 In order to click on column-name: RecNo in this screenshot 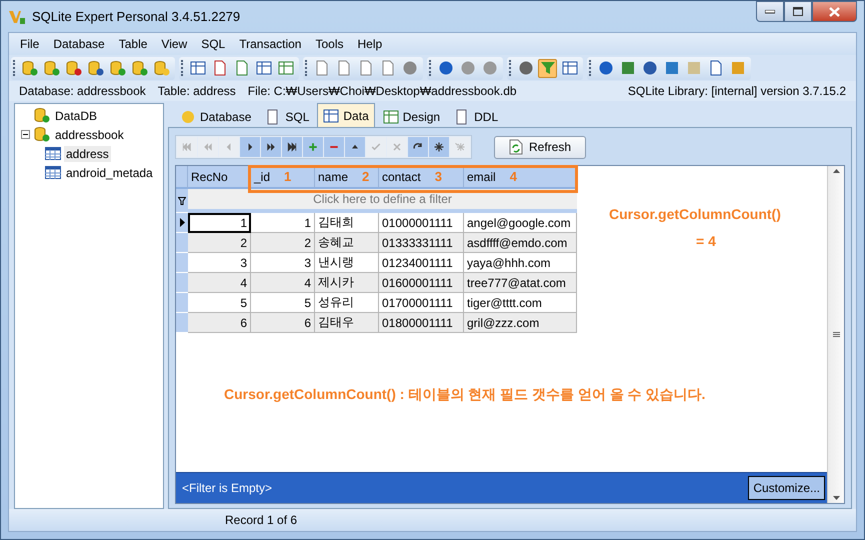, I will do `click(209, 177)`.